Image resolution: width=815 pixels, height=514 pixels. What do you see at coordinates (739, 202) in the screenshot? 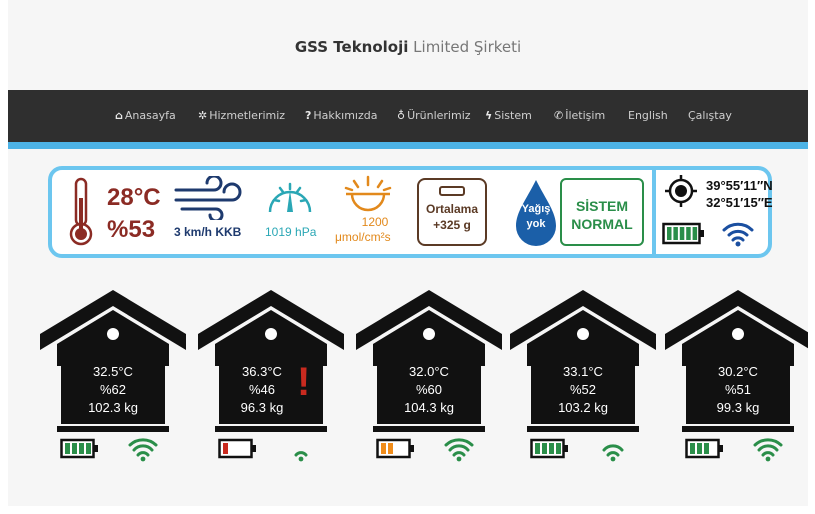
I see `gps-longitude: 32°51′15″E` at bounding box center [739, 202].